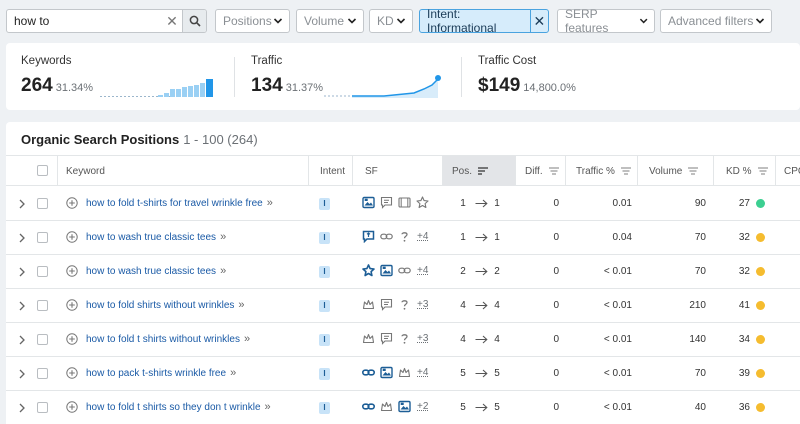 Image resolution: width=800 pixels, height=424 pixels. I want to click on featured-snippet-icon, so click(368, 236).